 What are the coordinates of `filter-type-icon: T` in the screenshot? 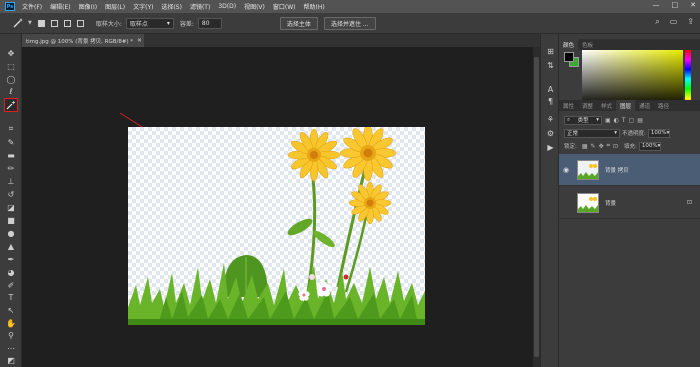 It's located at (624, 120).